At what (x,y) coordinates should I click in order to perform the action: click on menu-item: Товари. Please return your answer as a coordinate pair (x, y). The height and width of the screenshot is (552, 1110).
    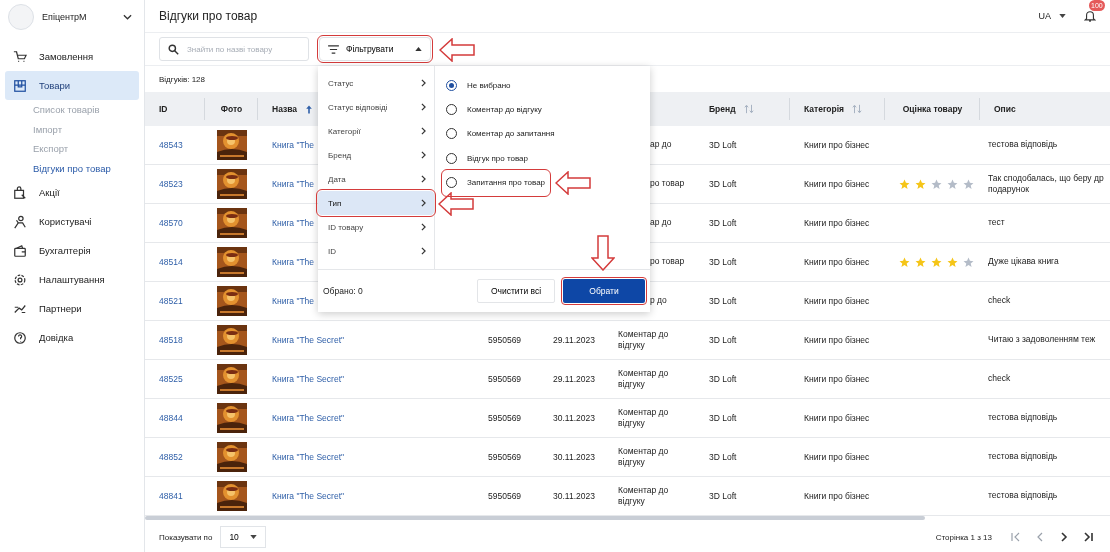
    Looking at the image, I should click on (72, 85).